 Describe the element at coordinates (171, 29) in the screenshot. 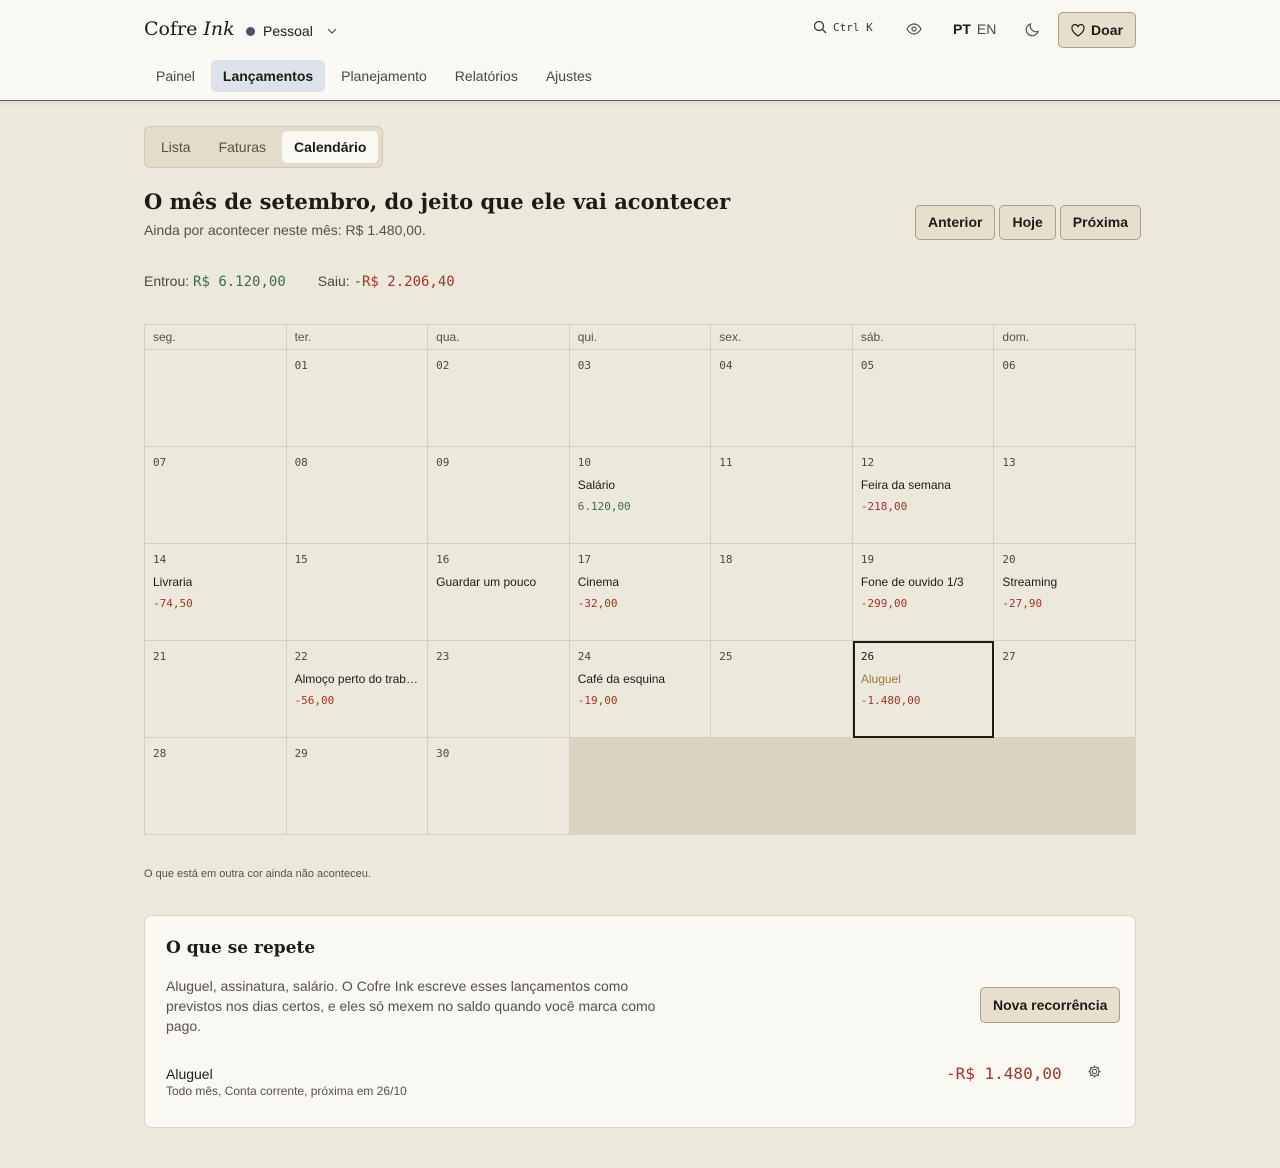

I see `brand-prefix: Cofre` at that location.